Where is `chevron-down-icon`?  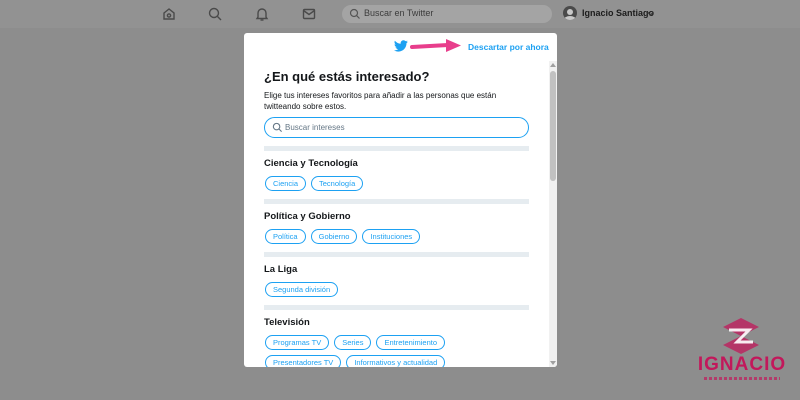
chevron-down-icon is located at coordinates (650, 13).